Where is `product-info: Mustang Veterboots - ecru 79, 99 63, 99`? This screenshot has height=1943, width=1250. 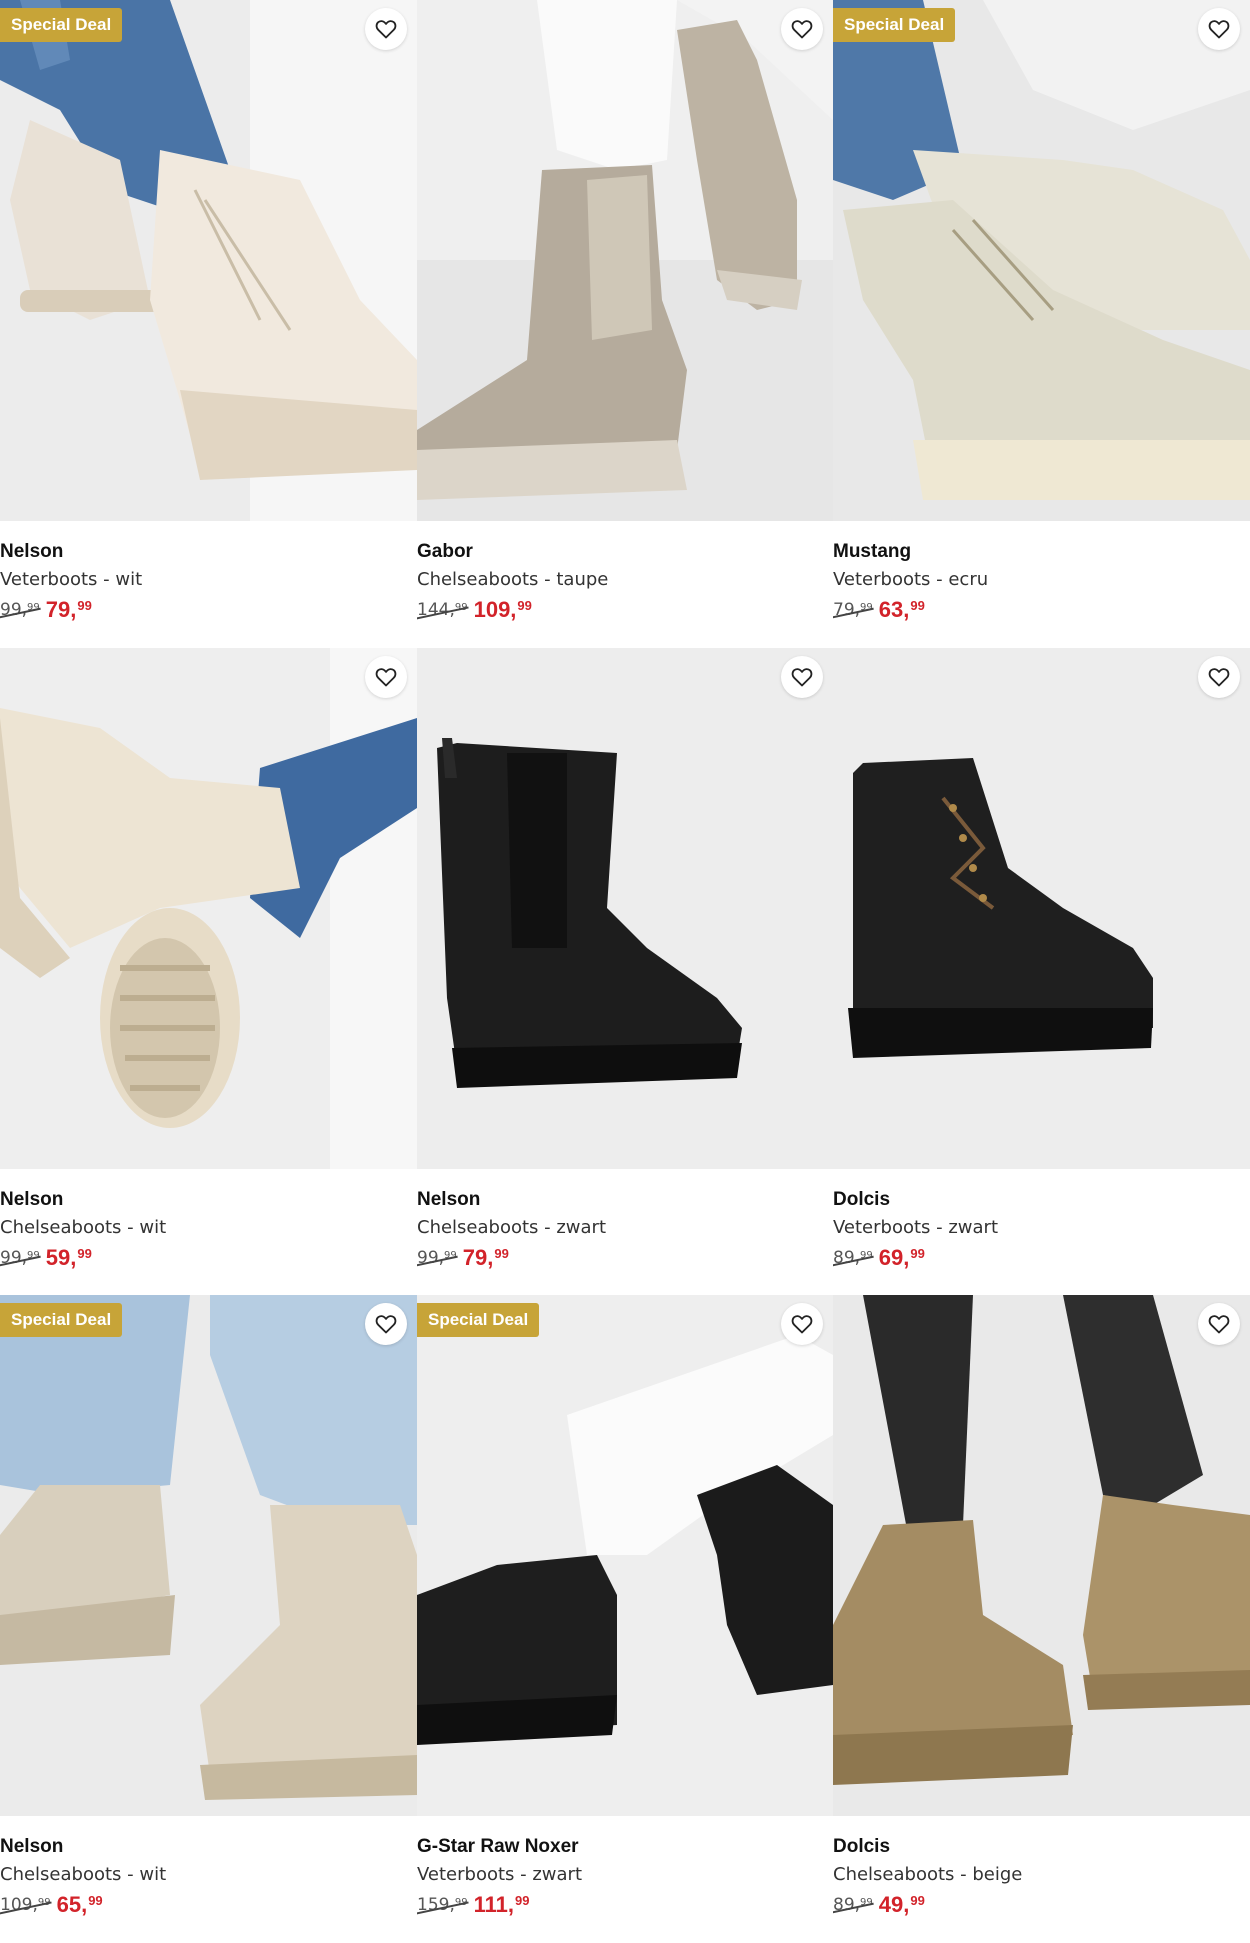 product-info: Mustang Veterboots - ecru 79, 99 63, 99 is located at coordinates (1041, 582).